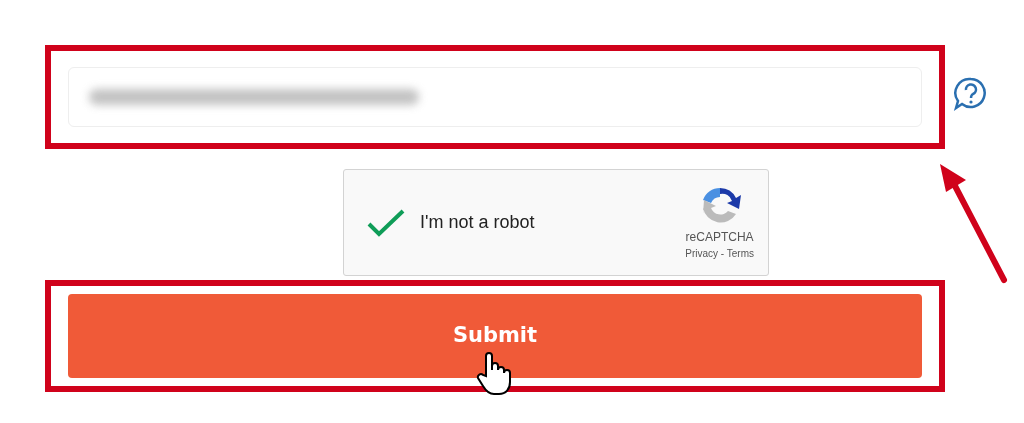 This screenshot has height=423, width=1024. What do you see at coordinates (495, 97) in the screenshot?
I see `email-field` at bounding box center [495, 97].